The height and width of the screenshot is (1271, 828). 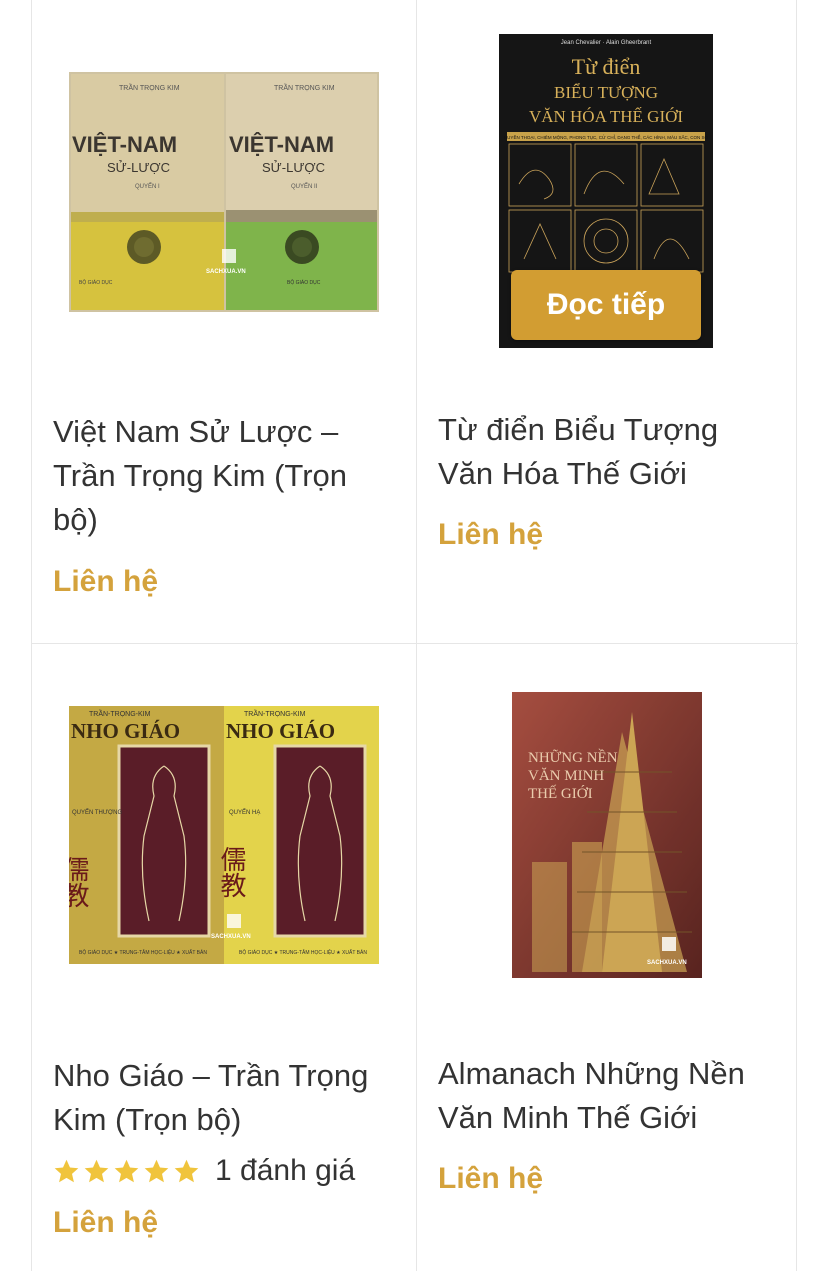 I want to click on rating-count: 1 đánh giá, so click(x=285, y=1171).